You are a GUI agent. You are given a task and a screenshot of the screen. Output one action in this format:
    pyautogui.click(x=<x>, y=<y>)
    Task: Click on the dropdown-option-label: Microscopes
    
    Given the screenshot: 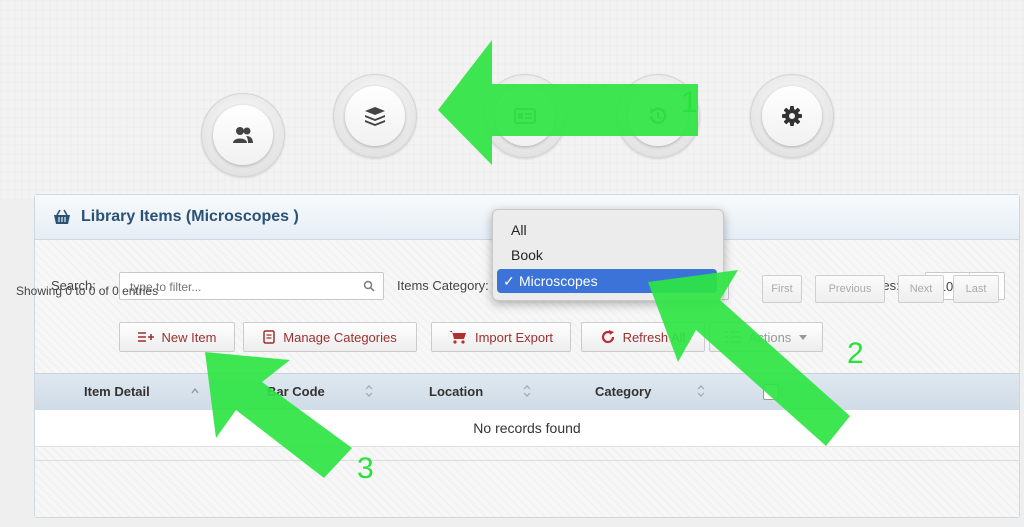 What is the action you would take?
    pyautogui.click(x=558, y=281)
    